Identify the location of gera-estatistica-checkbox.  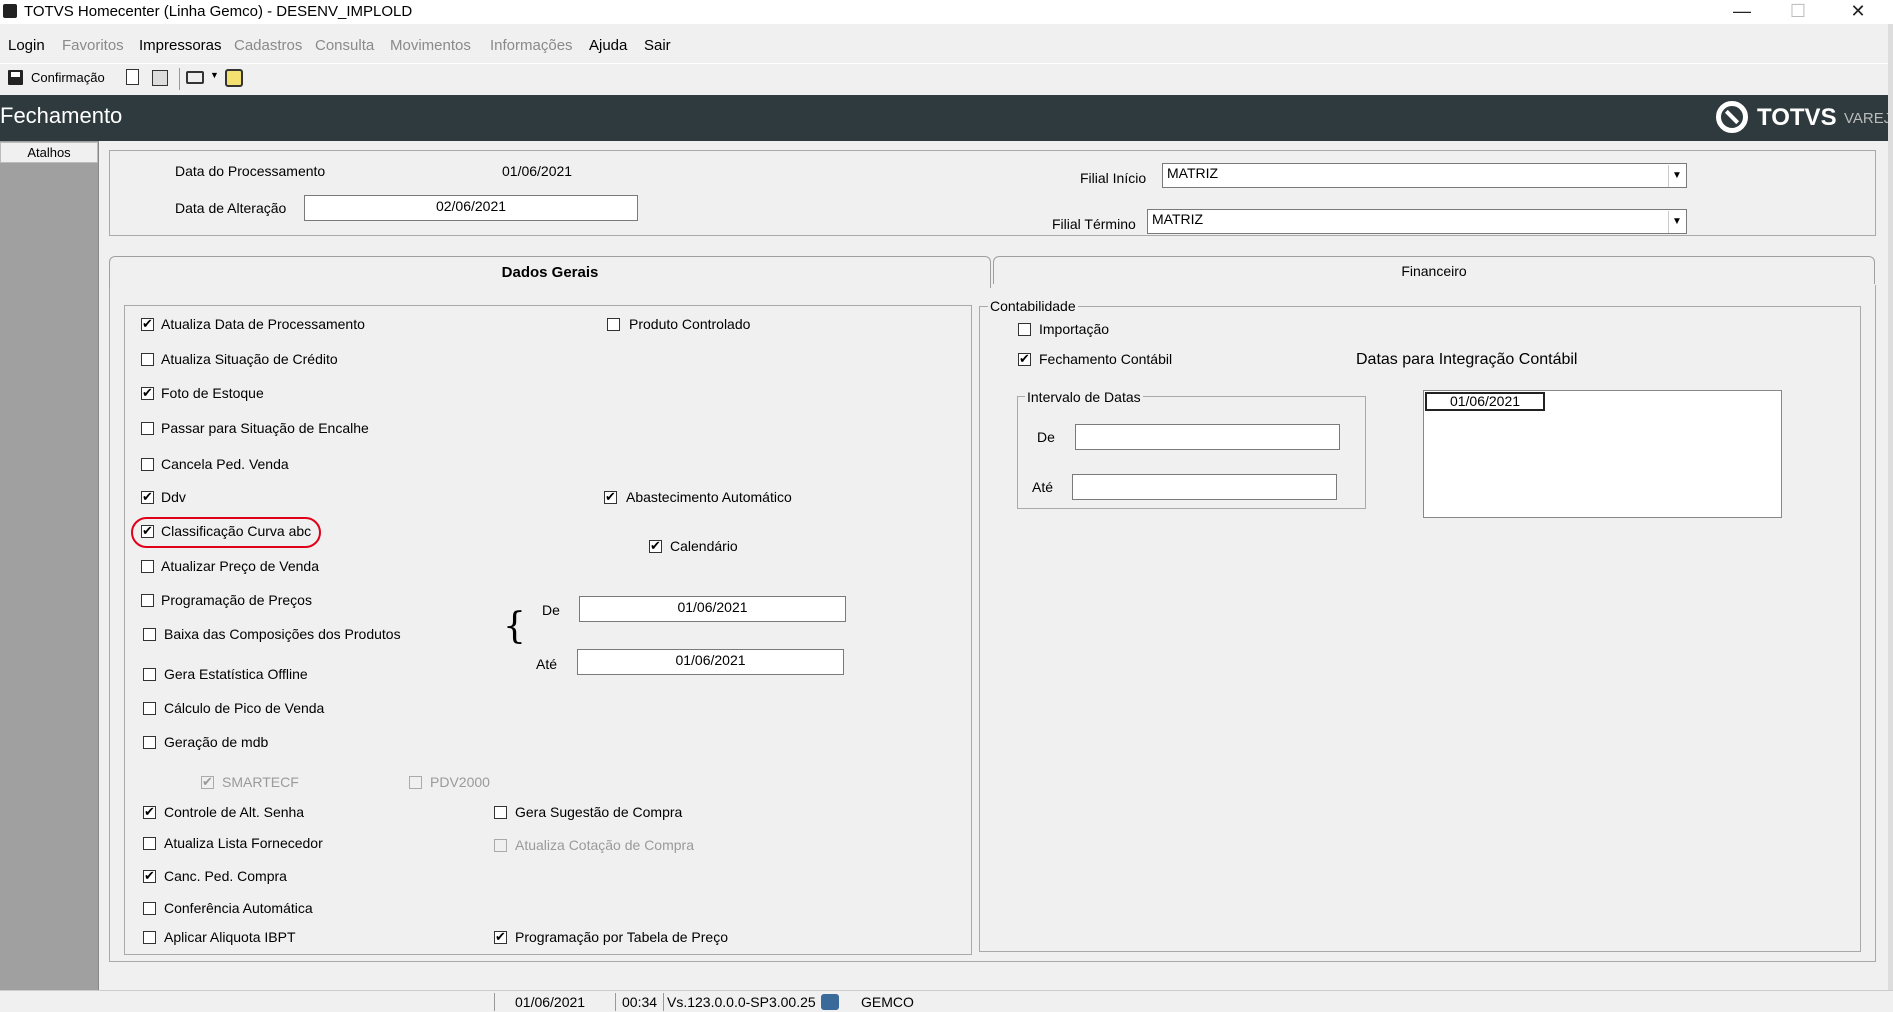
(149, 674).